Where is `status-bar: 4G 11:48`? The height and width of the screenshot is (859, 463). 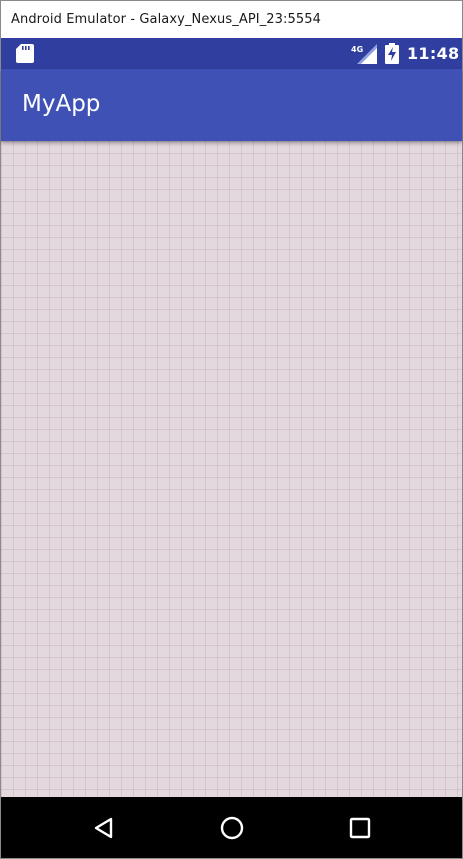 status-bar: 4G 11:48 is located at coordinates (231, 53).